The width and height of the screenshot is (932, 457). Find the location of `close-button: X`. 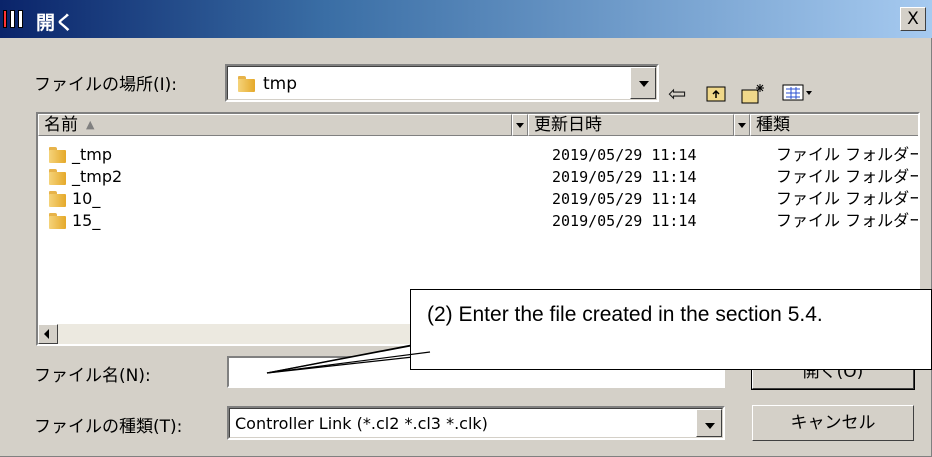

close-button: X is located at coordinates (913, 19).